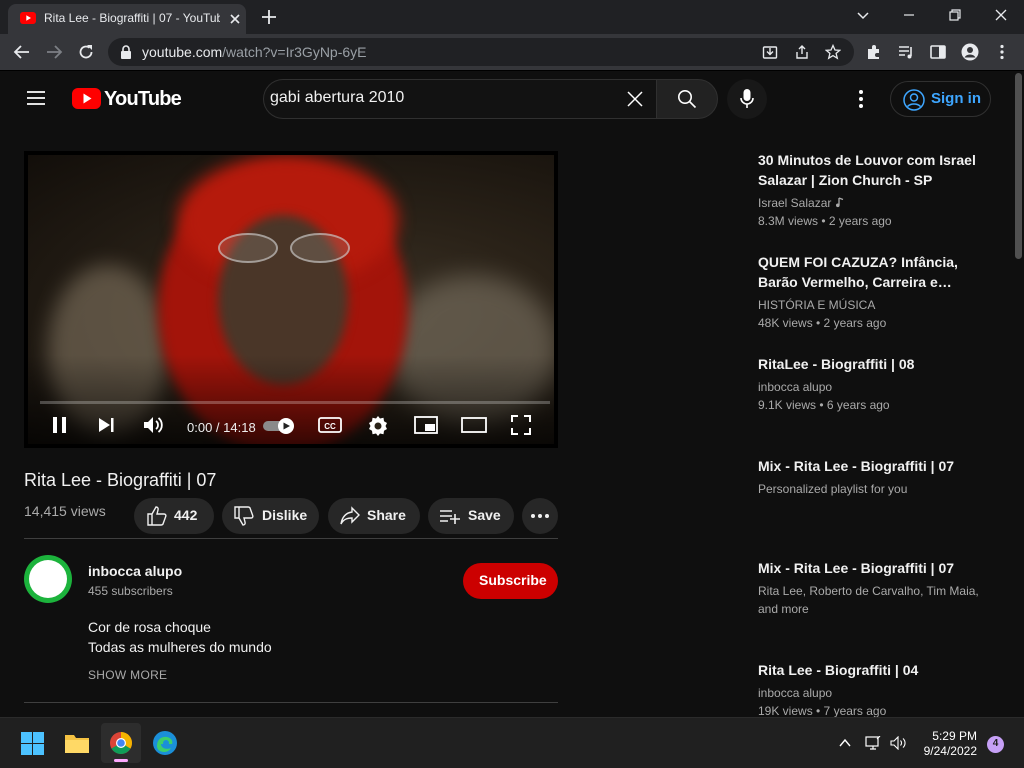  Describe the element at coordinates (270, 516) in the screenshot. I see `dislike-button: Dislike` at that location.